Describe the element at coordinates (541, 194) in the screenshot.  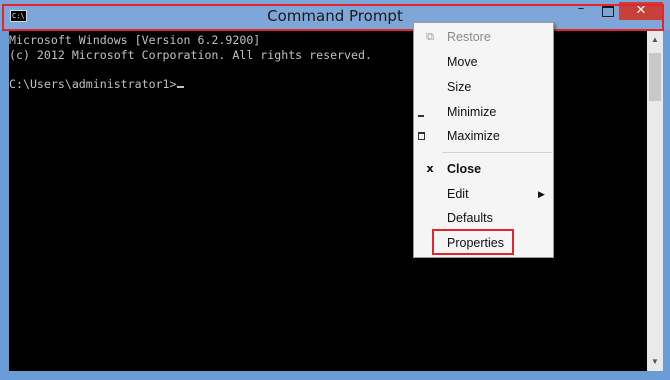
I see `submenu-arrow-icon: ▶` at that location.